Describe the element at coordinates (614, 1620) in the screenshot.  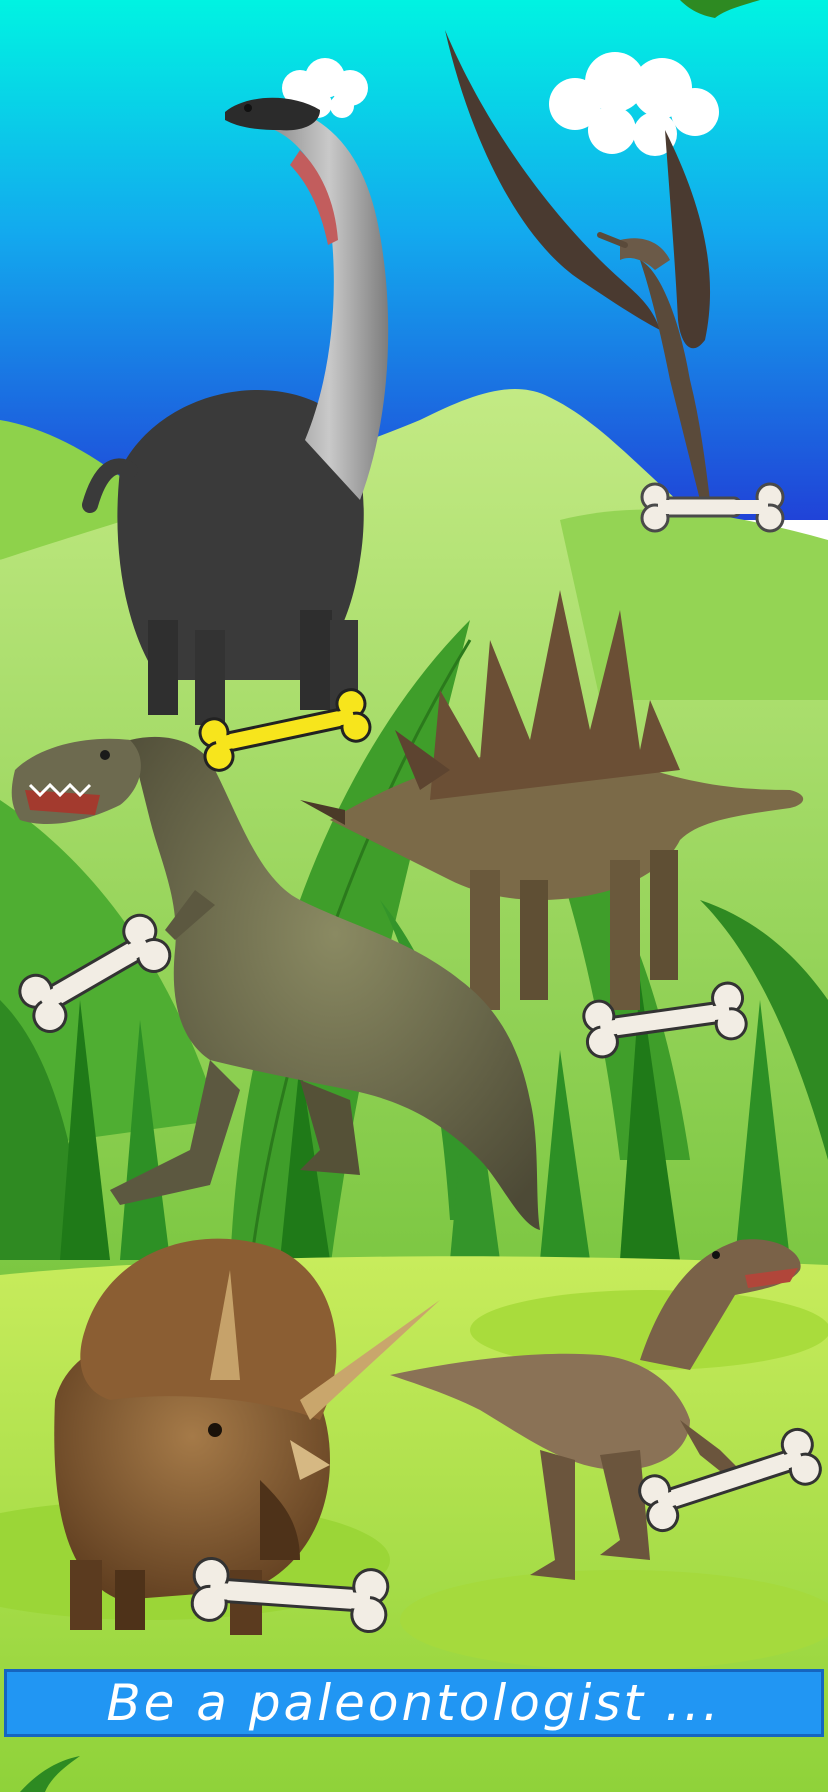
I see `grass-patch` at that location.